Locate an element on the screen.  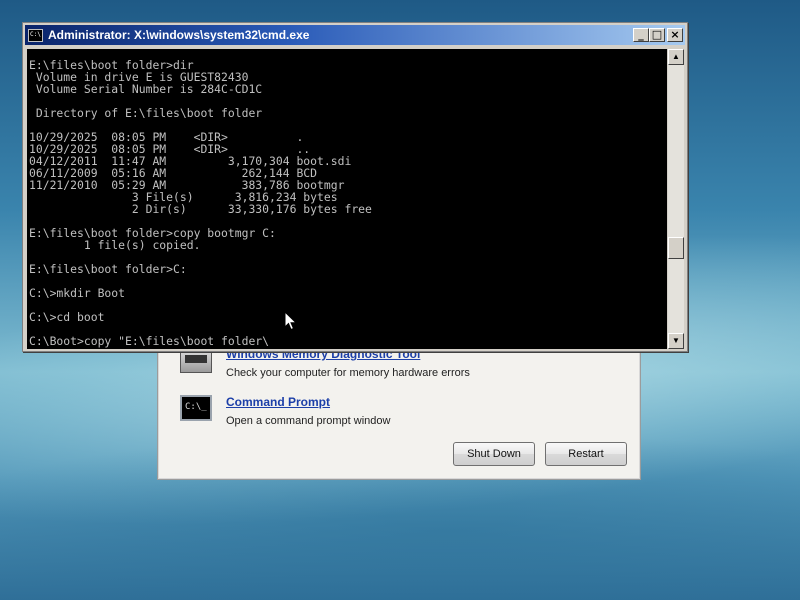
maximize-button: □ is located at coordinates (657, 35).